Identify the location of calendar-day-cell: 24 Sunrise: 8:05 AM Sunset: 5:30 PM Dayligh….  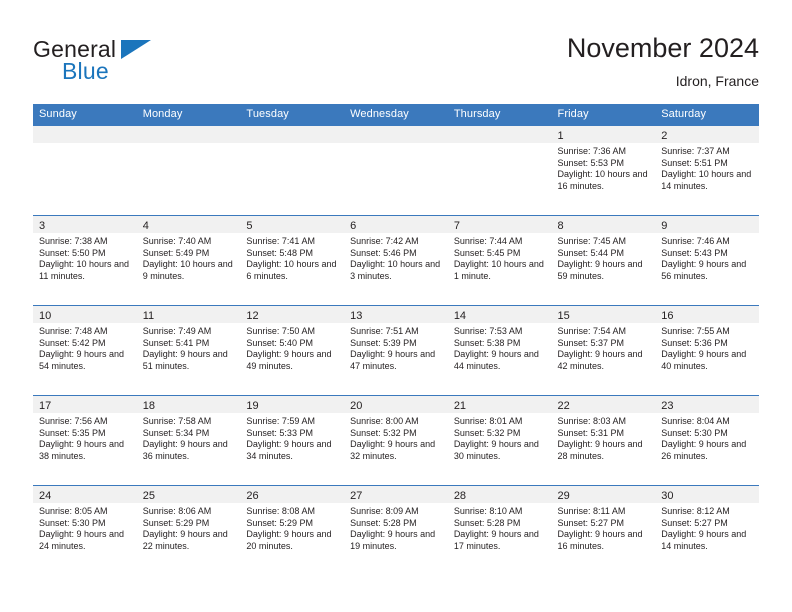
(85, 530).